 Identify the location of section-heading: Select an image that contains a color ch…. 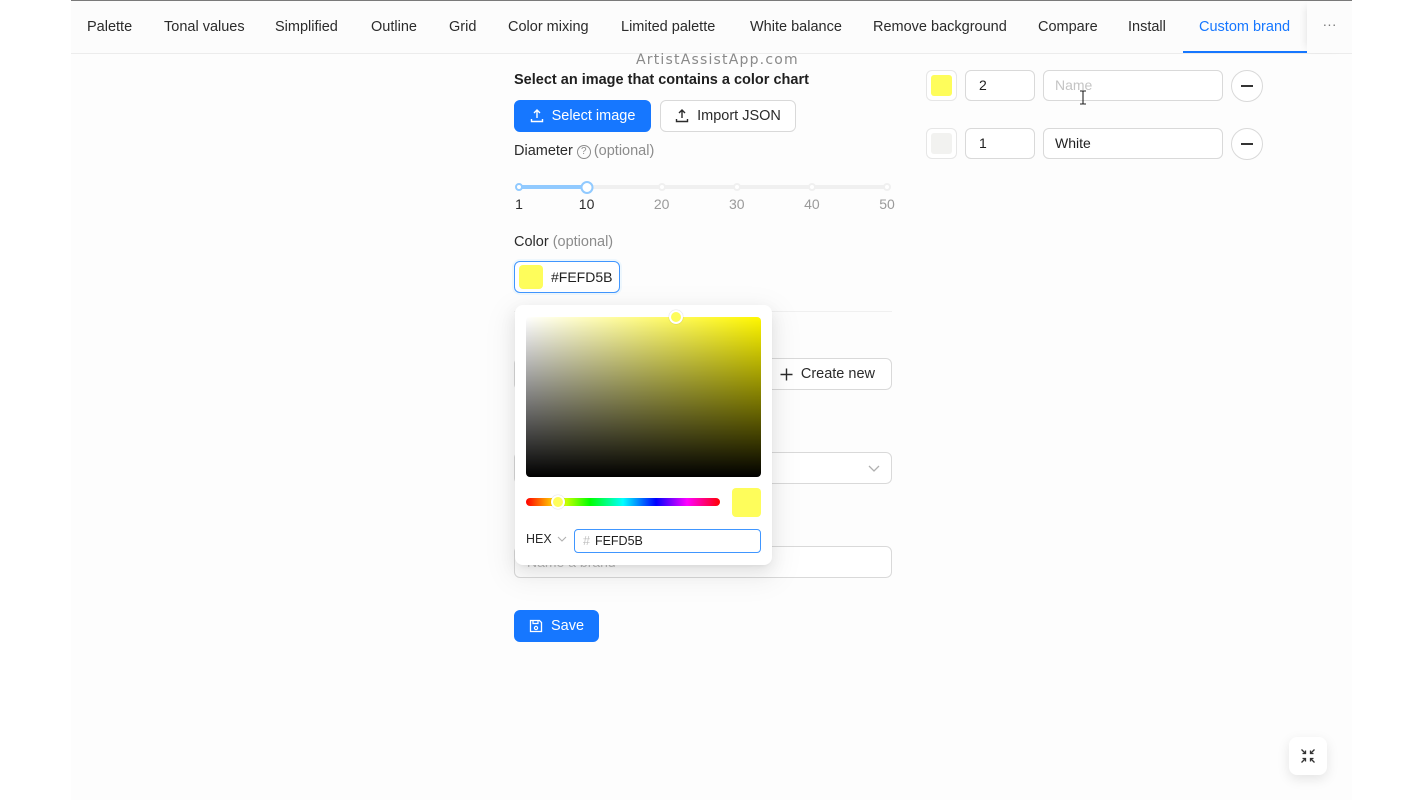
(661, 80).